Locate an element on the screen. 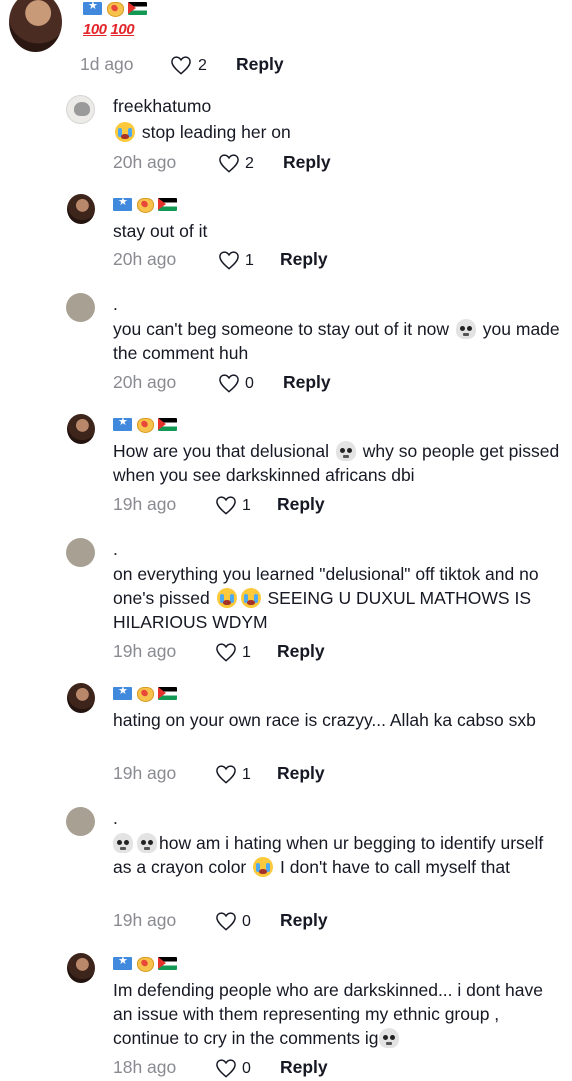  comment-text-content: stop leading her on is located at coordinates (216, 132).